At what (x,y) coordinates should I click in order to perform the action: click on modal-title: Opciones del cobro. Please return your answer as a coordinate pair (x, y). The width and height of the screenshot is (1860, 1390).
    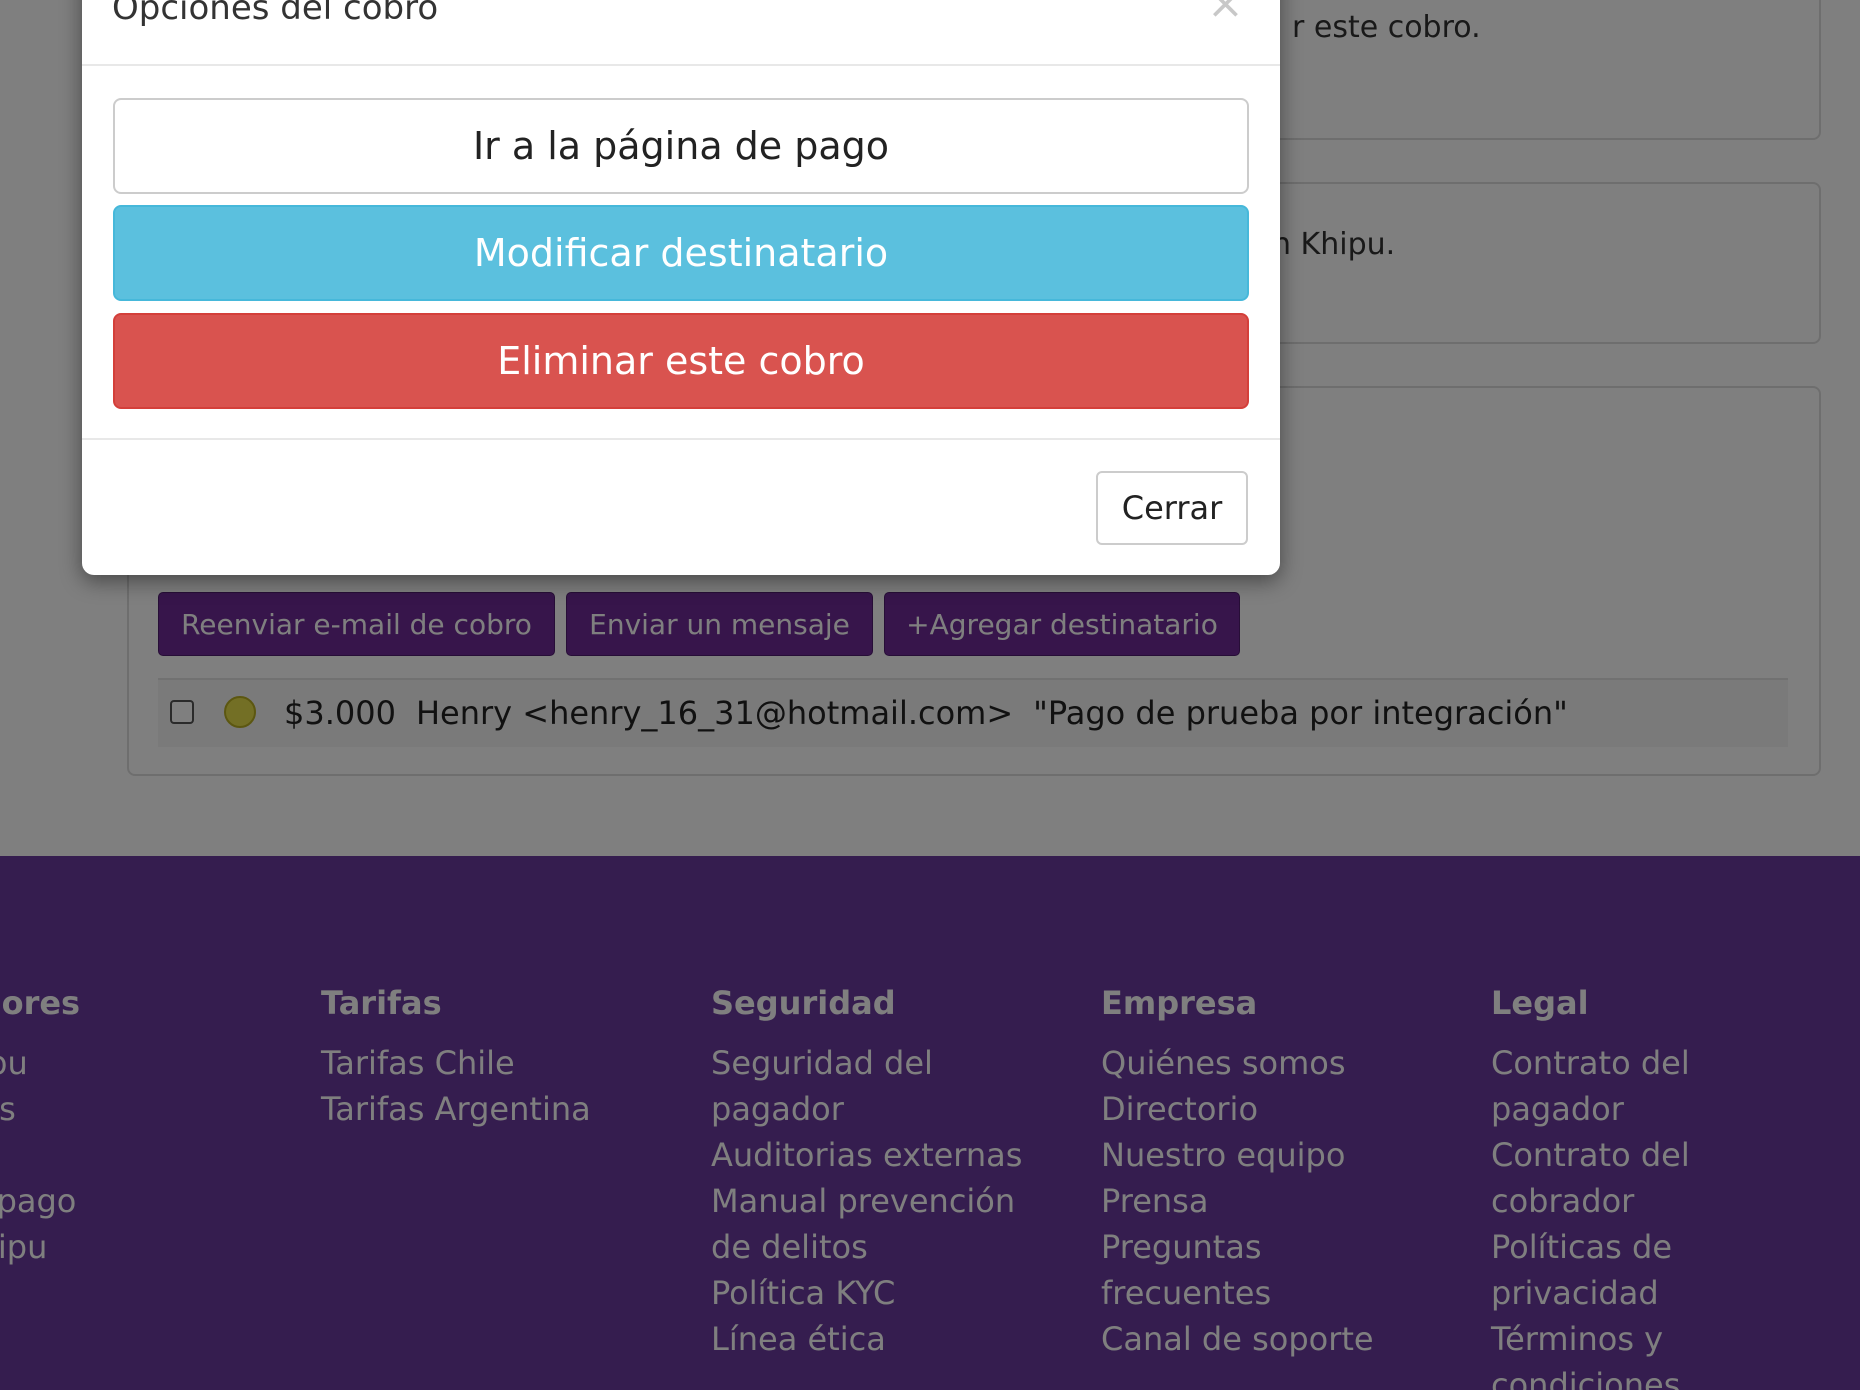
    Looking at the image, I should click on (275, 14).